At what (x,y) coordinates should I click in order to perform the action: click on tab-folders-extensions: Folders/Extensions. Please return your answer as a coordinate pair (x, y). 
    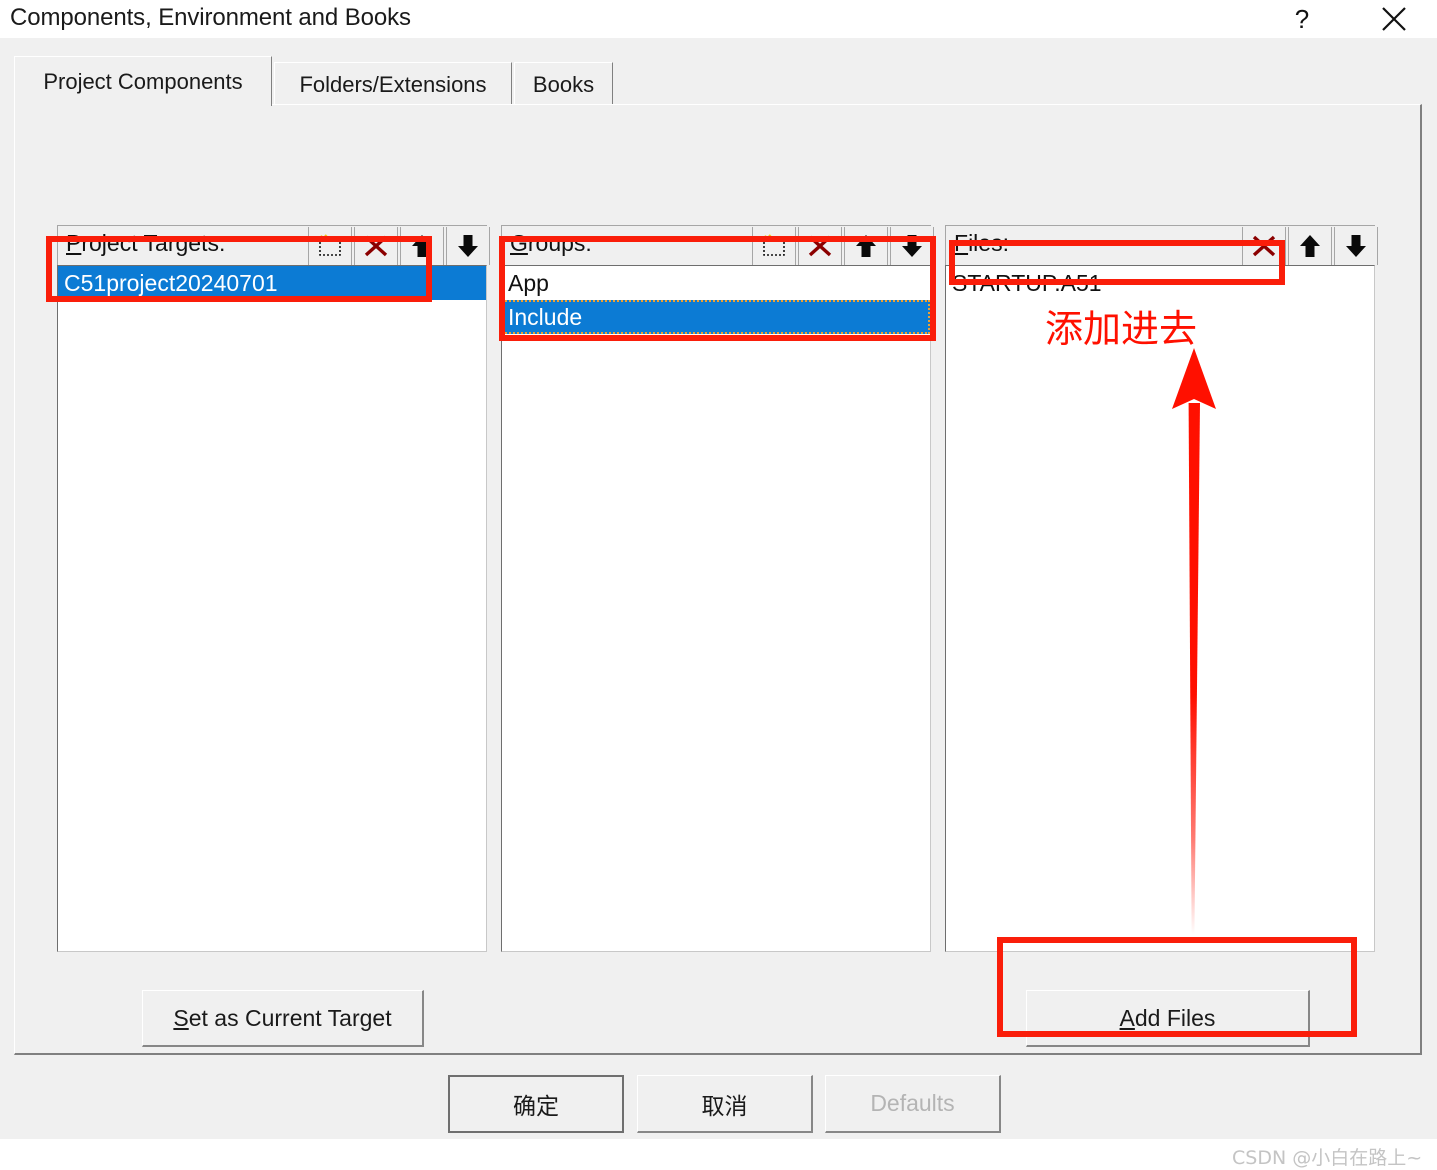
    Looking at the image, I should click on (393, 84).